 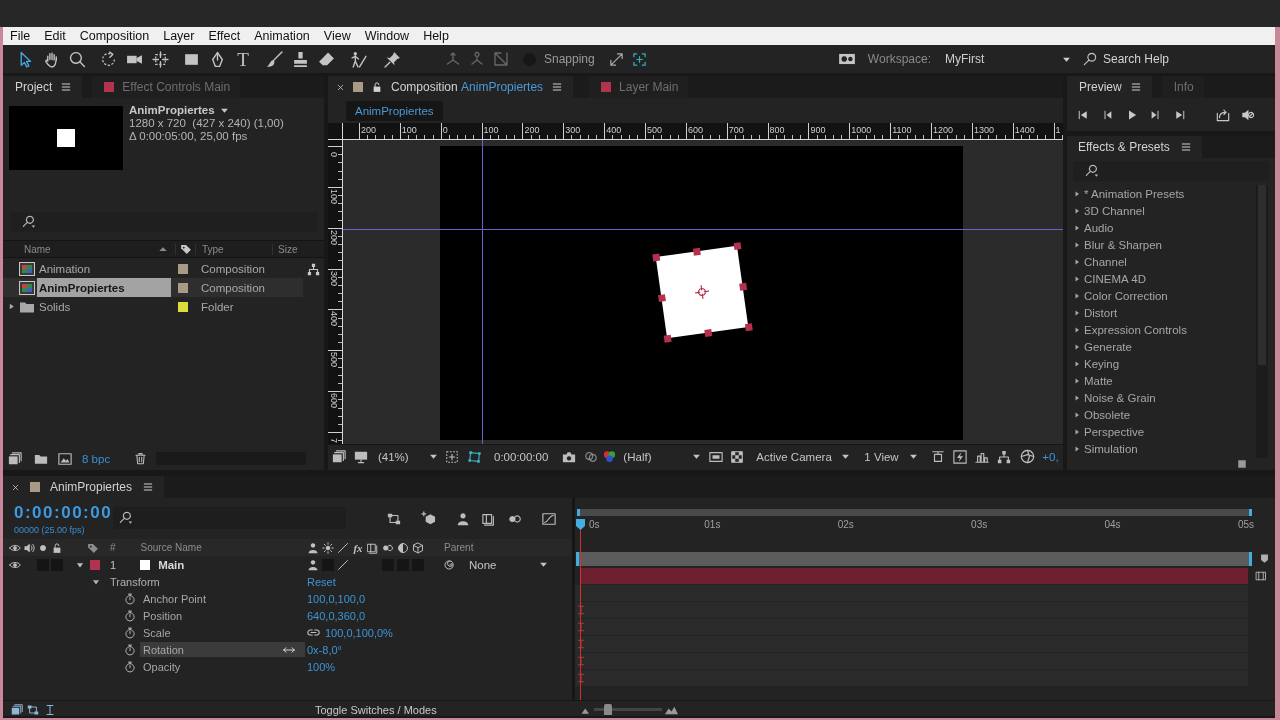 I want to click on property-name: Scale, so click(x=157, y=632).